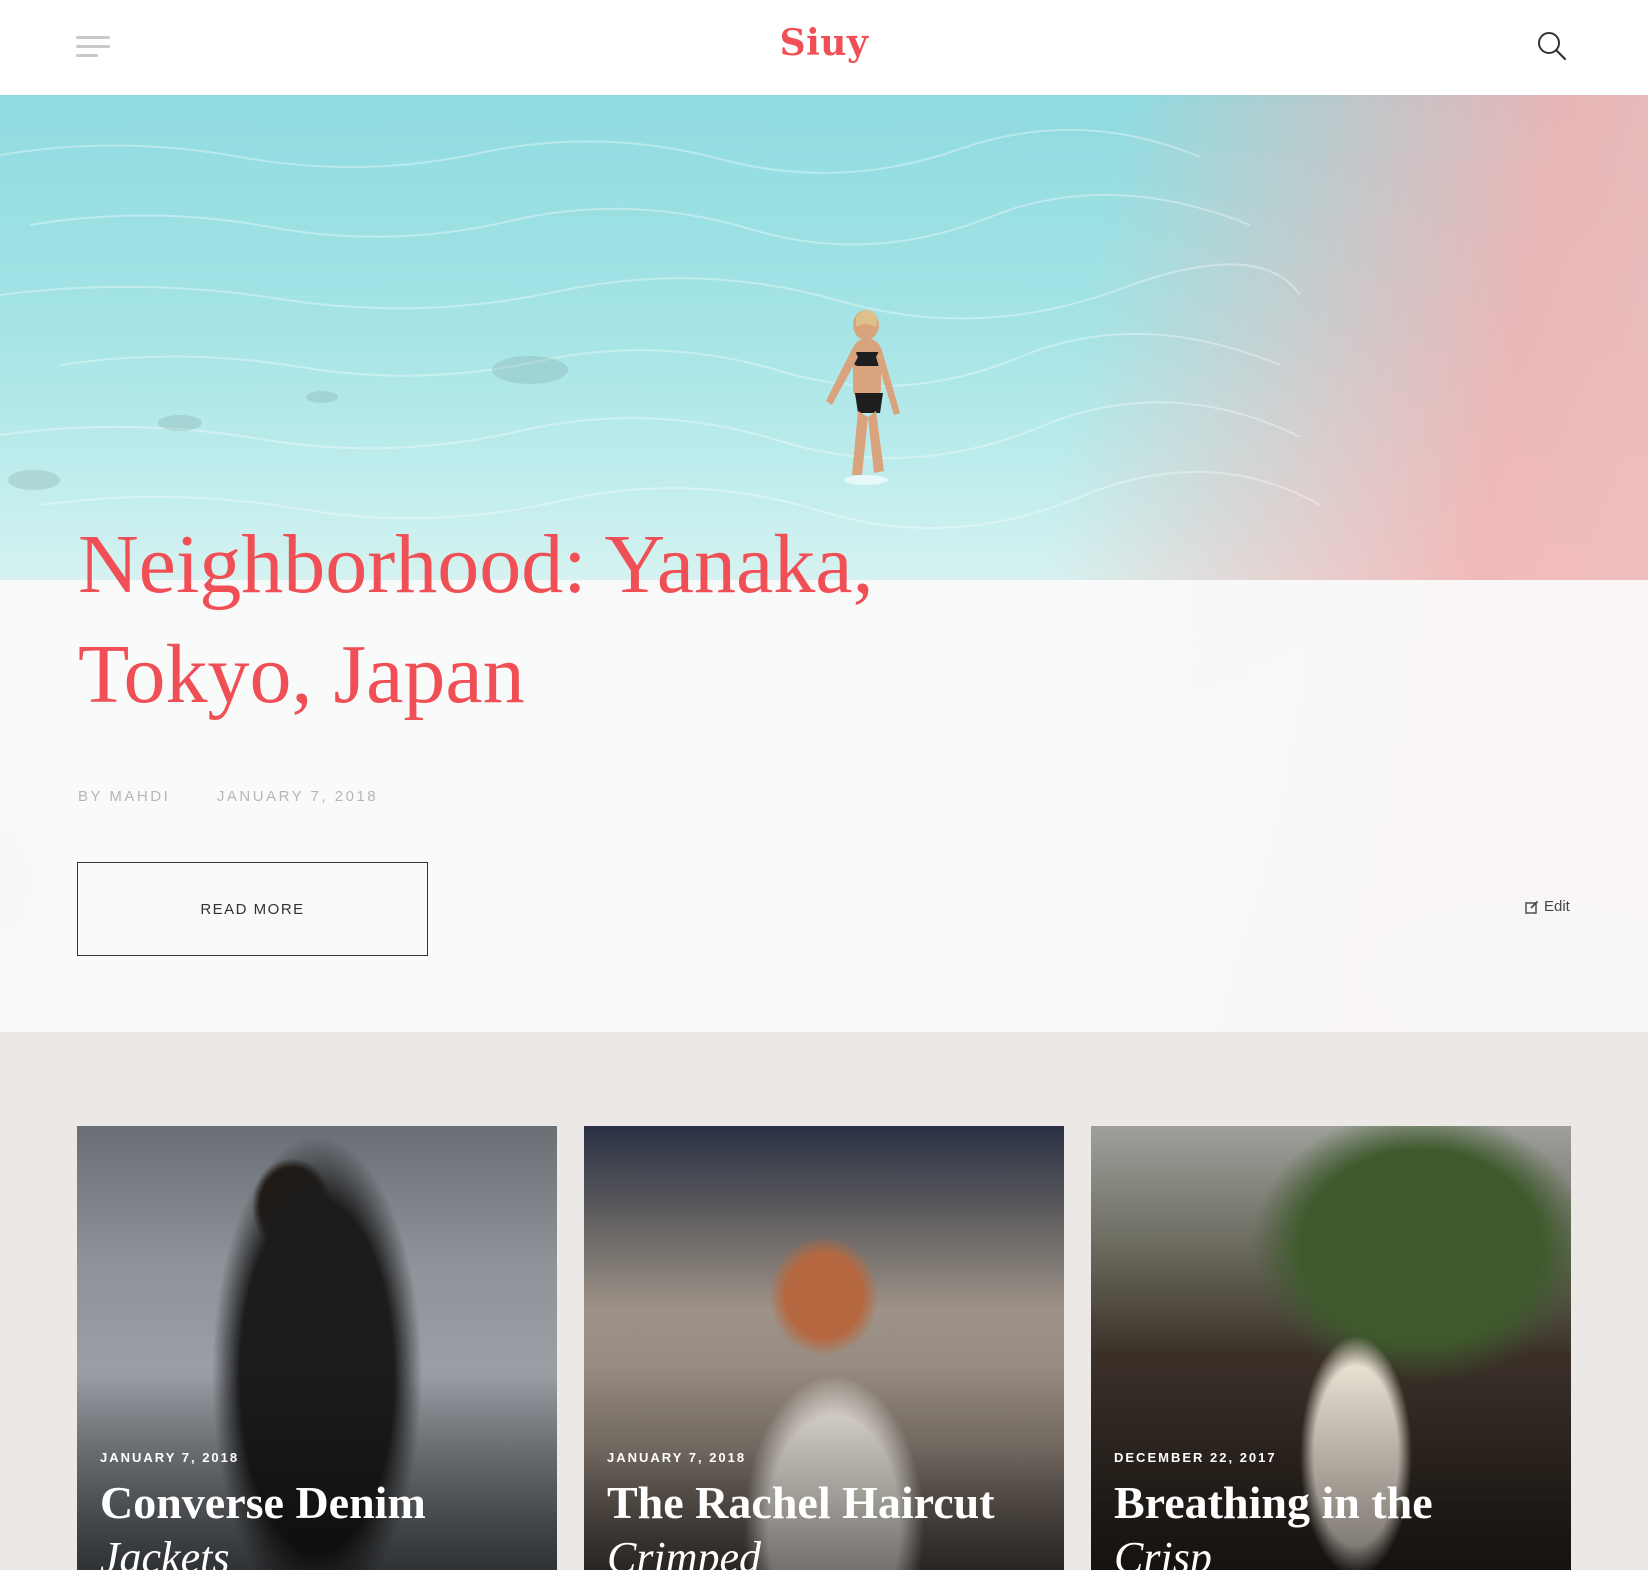 This screenshot has height=1570, width=1648. I want to click on read-more-button: READ MORE, so click(252, 909).